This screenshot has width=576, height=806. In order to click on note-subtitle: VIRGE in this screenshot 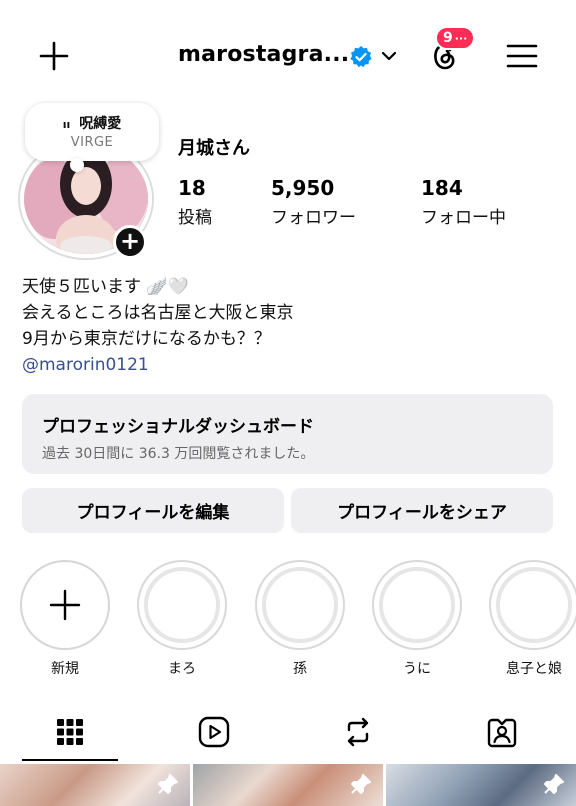, I will do `click(92, 142)`.